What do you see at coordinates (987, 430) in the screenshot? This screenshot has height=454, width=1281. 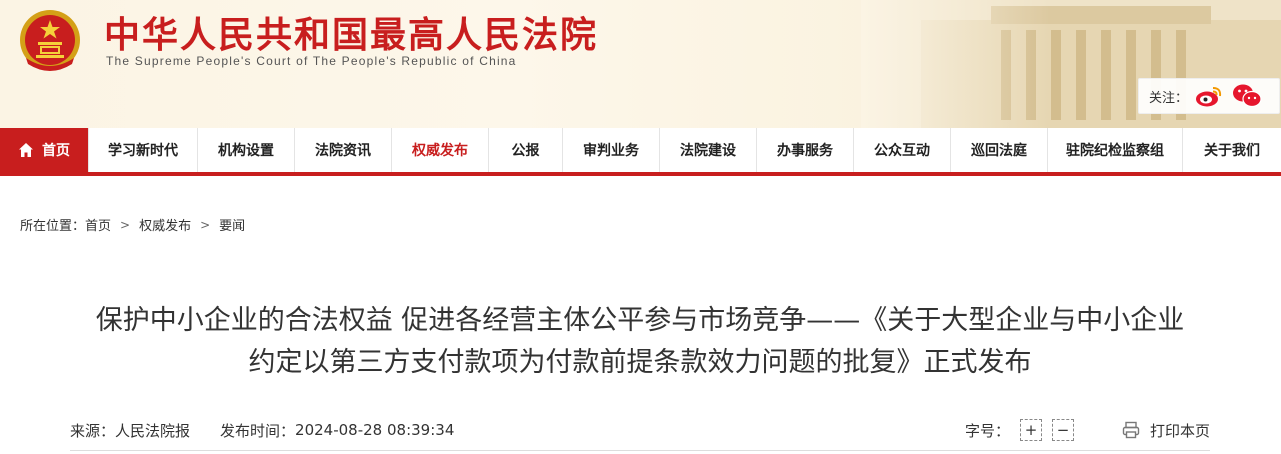 I see `font-size-label: 字号：` at bounding box center [987, 430].